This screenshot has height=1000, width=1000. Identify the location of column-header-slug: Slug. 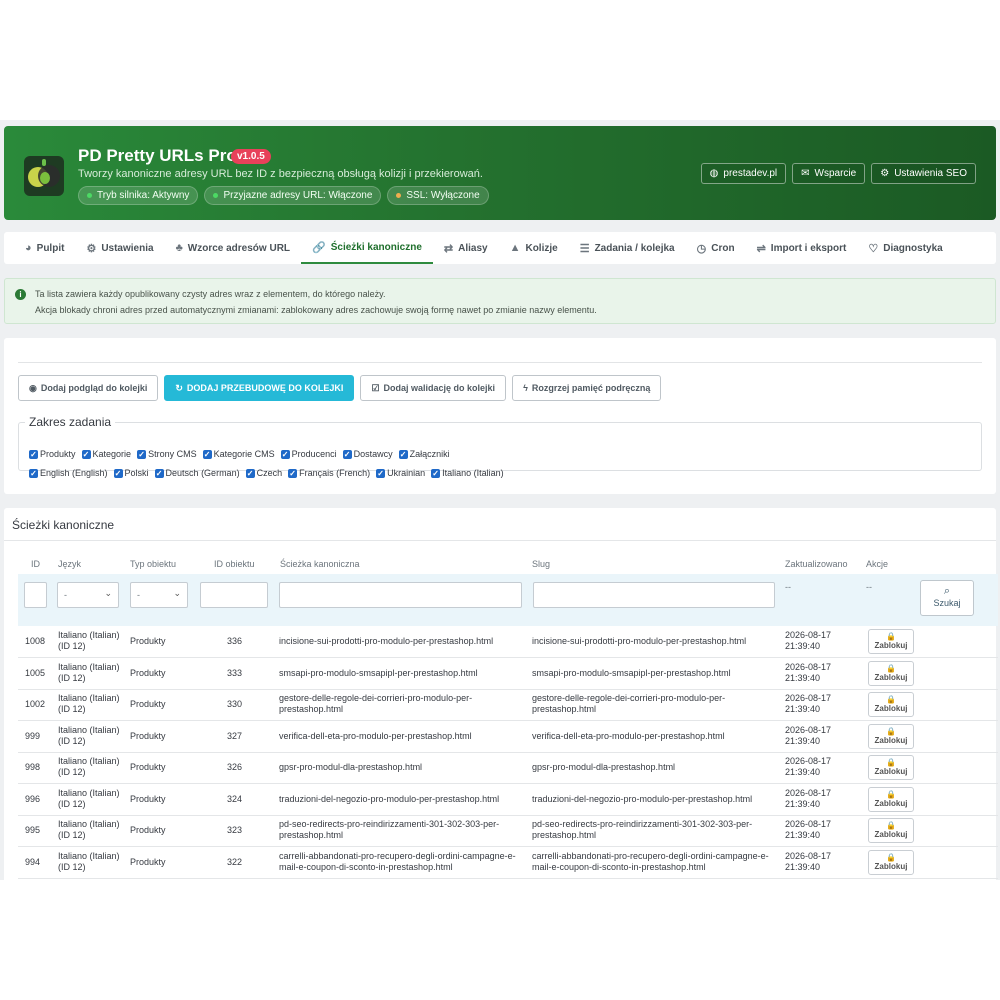
(541, 564).